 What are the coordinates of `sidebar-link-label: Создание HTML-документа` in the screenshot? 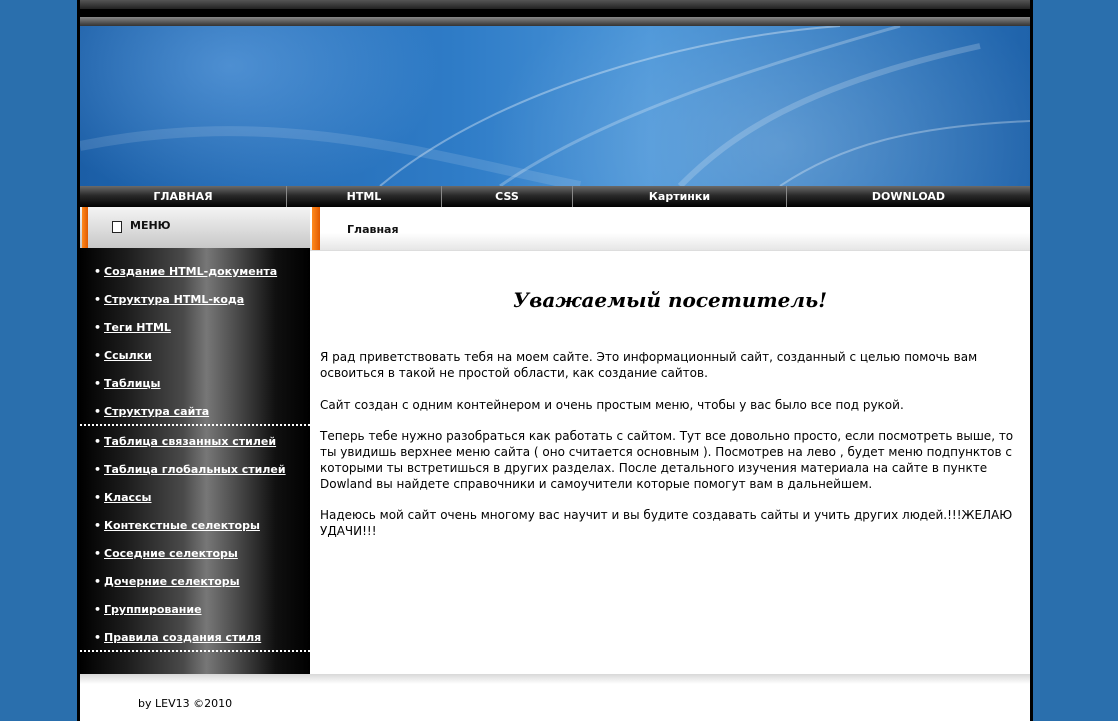 It's located at (191, 271).